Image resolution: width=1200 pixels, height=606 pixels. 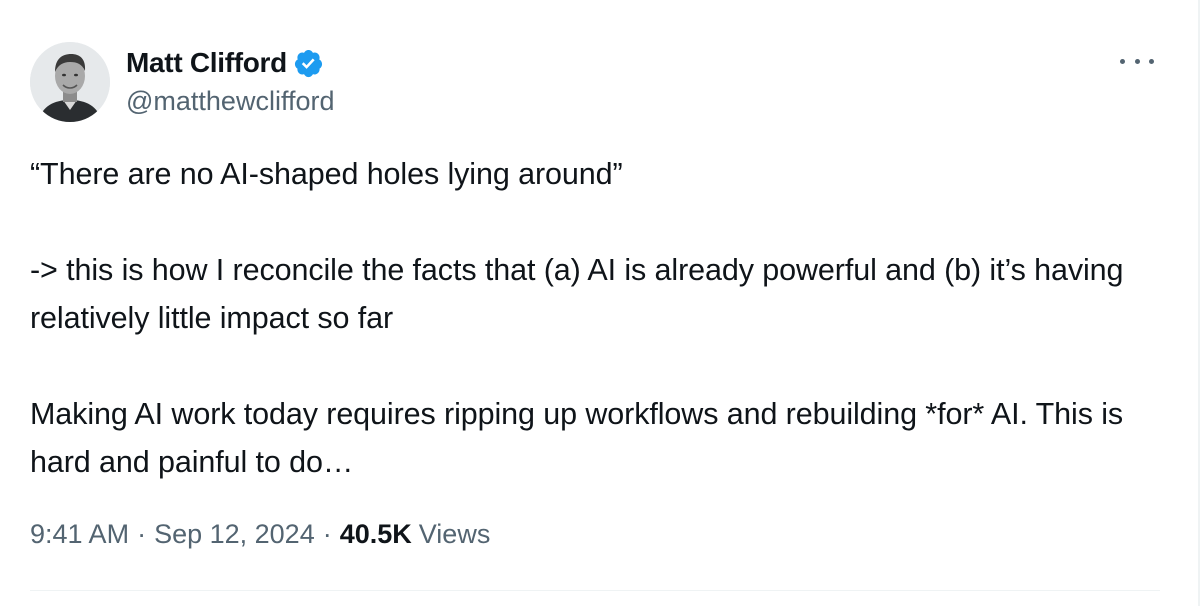 I want to click on verified-badge-icon, so click(x=308, y=63).